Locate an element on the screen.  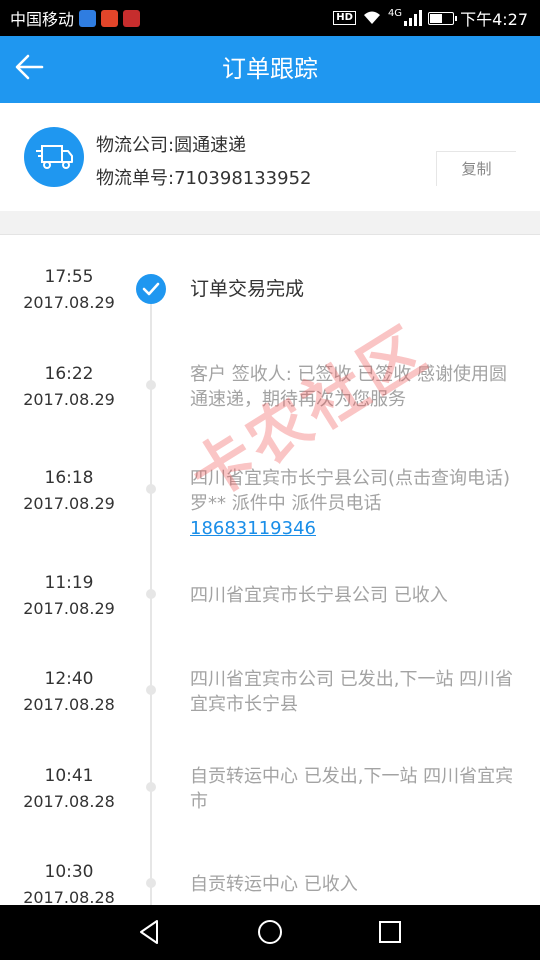
event-description: 客户 签收人: 已签收 已签收 感谢使用圆通速递，期待再次为您服务 is located at coordinates (348, 387).